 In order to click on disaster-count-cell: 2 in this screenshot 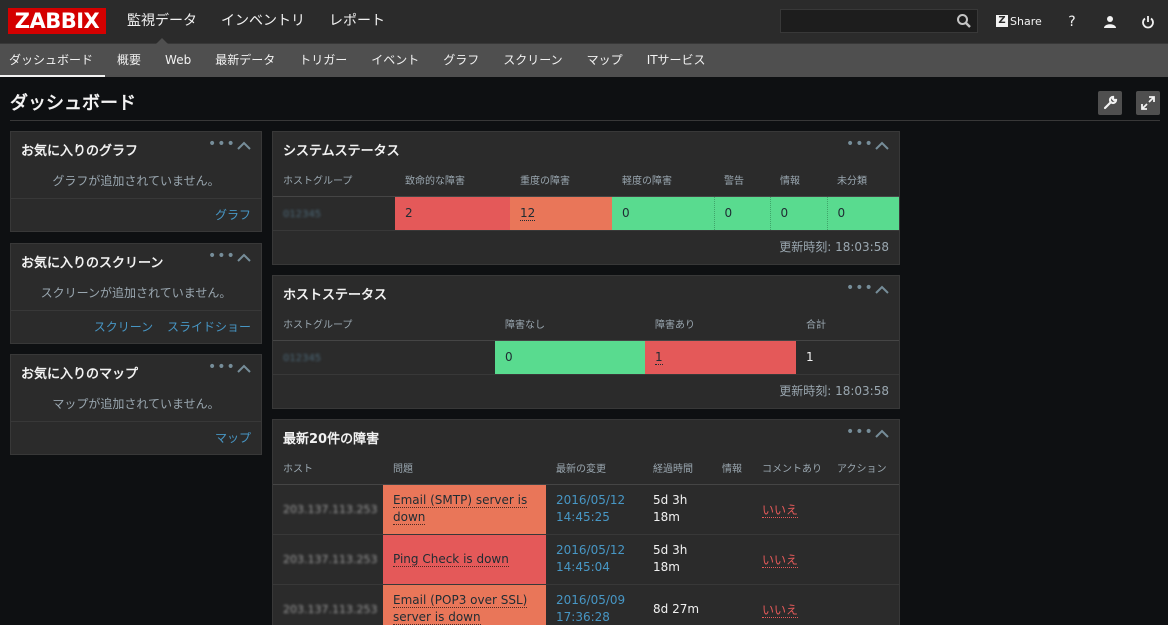, I will do `click(452, 213)`.